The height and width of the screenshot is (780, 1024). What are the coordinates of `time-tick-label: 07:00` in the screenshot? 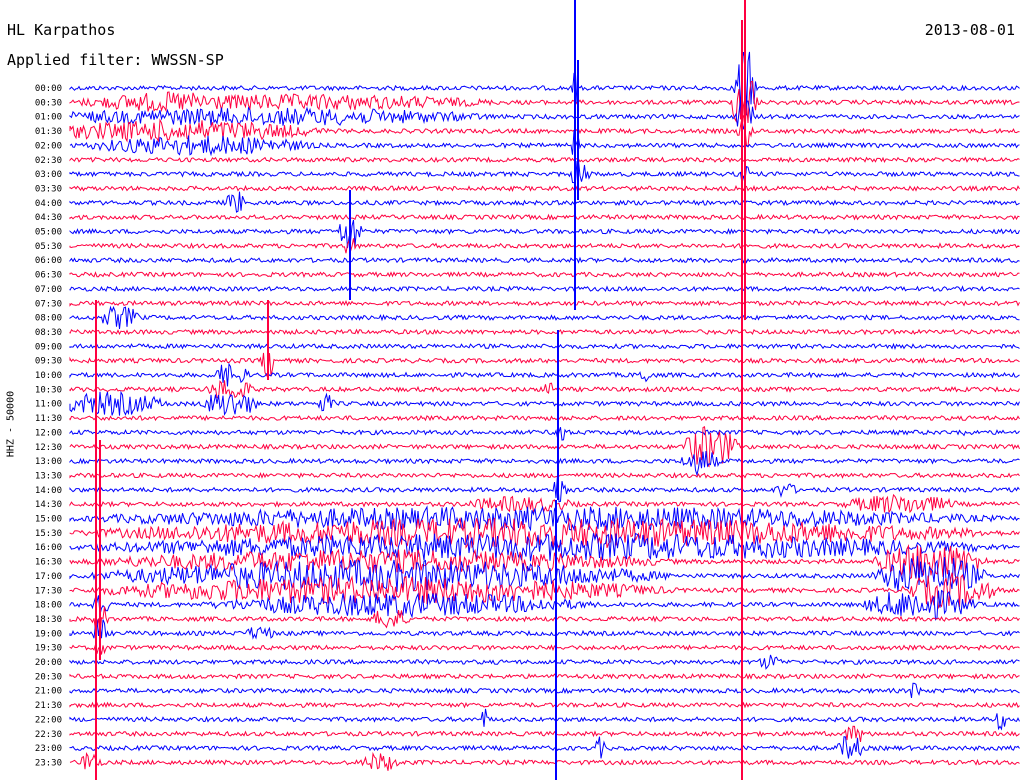 It's located at (48, 290).